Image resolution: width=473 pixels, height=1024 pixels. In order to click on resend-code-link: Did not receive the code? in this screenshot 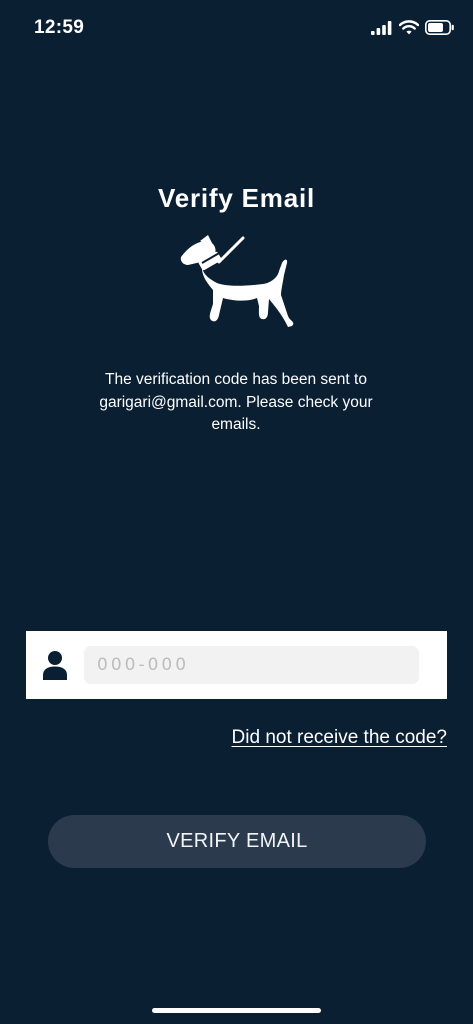, I will do `click(339, 738)`.